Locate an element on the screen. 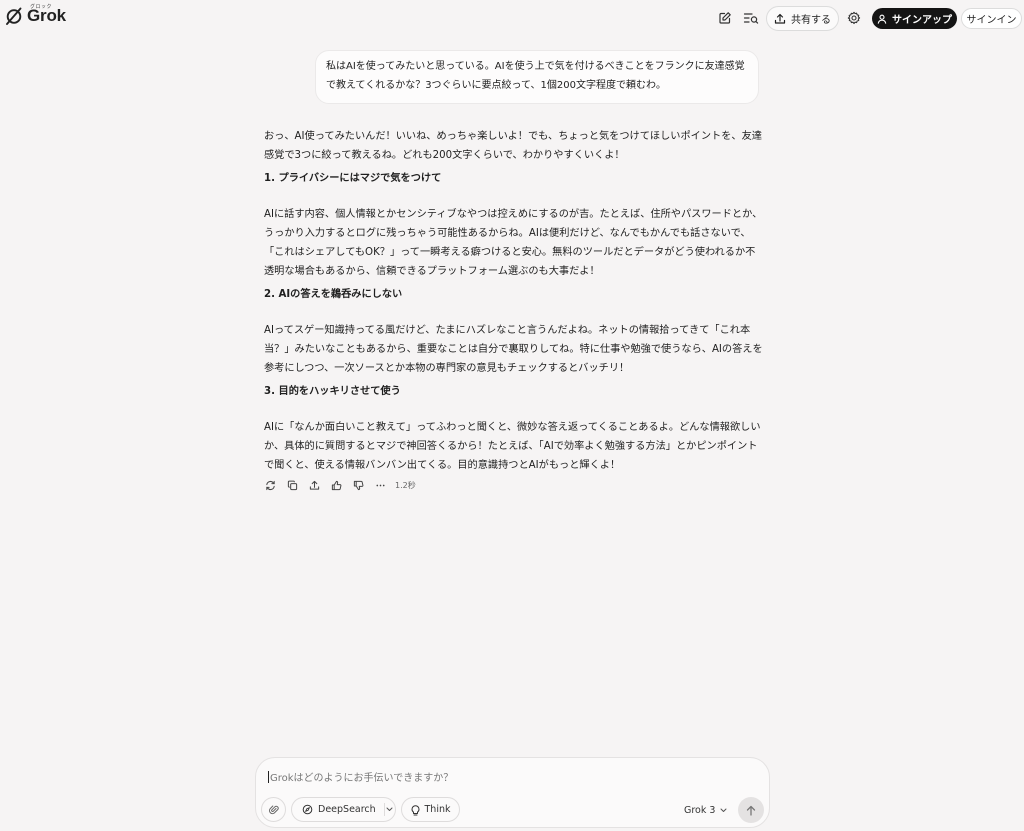  regenerate-button is located at coordinates (270, 485).